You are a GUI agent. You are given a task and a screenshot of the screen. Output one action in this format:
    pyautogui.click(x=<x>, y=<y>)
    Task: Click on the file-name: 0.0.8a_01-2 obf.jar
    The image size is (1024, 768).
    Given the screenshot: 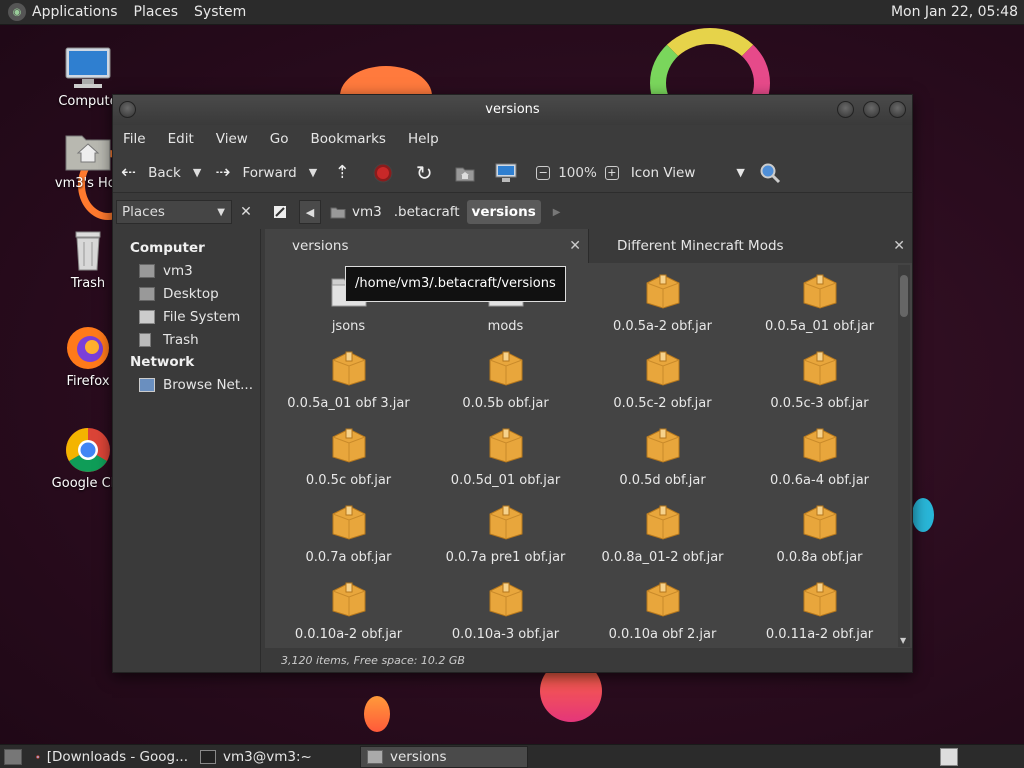 What is the action you would take?
    pyautogui.click(x=662, y=557)
    